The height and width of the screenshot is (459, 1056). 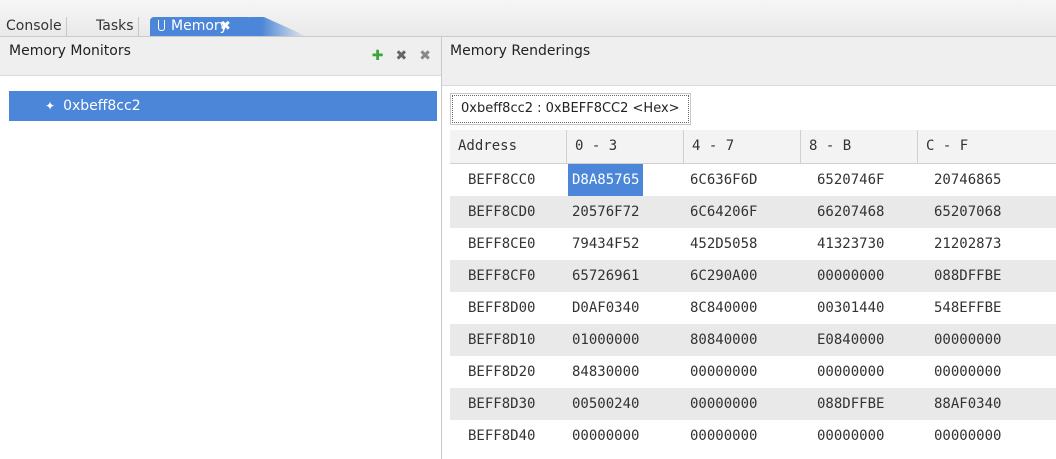 What do you see at coordinates (624, 146) in the screenshot?
I see `column-header-0-3: 0 - 3` at bounding box center [624, 146].